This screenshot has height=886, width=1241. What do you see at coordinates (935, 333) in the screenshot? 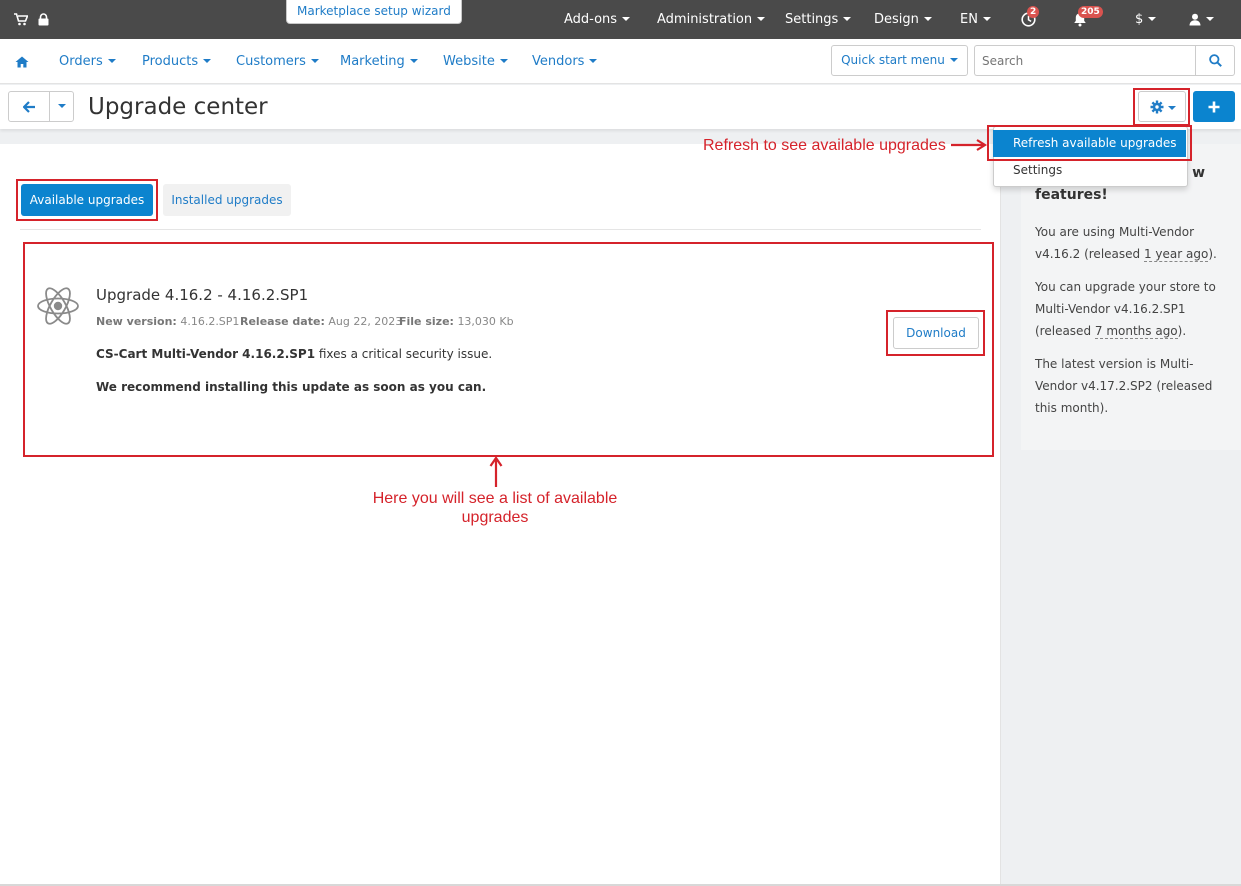
I see `annotation-box-download` at bounding box center [935, 333].